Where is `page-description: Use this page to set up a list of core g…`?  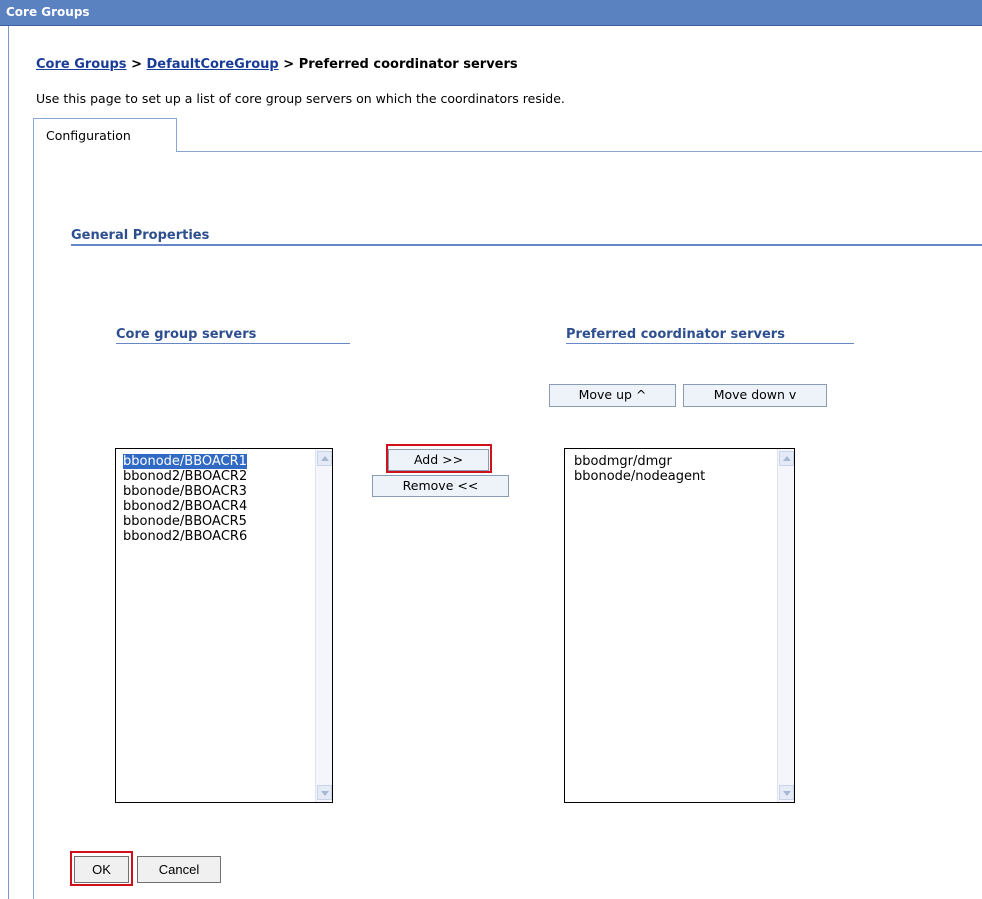 page-description: Use this page to set up a list of core g… is located at coordinates (300, 98).